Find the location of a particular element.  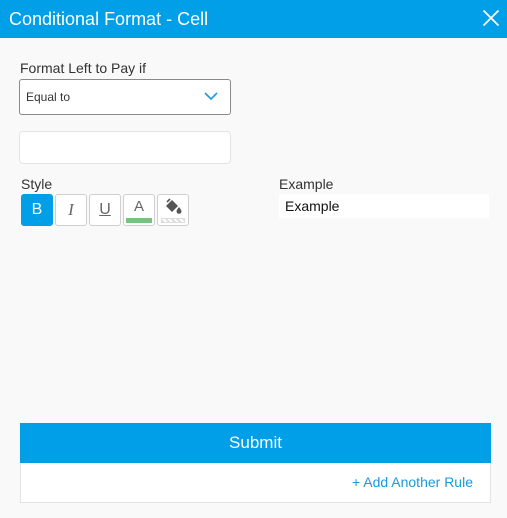

underline-button: U is located at coordinates (105, 210).